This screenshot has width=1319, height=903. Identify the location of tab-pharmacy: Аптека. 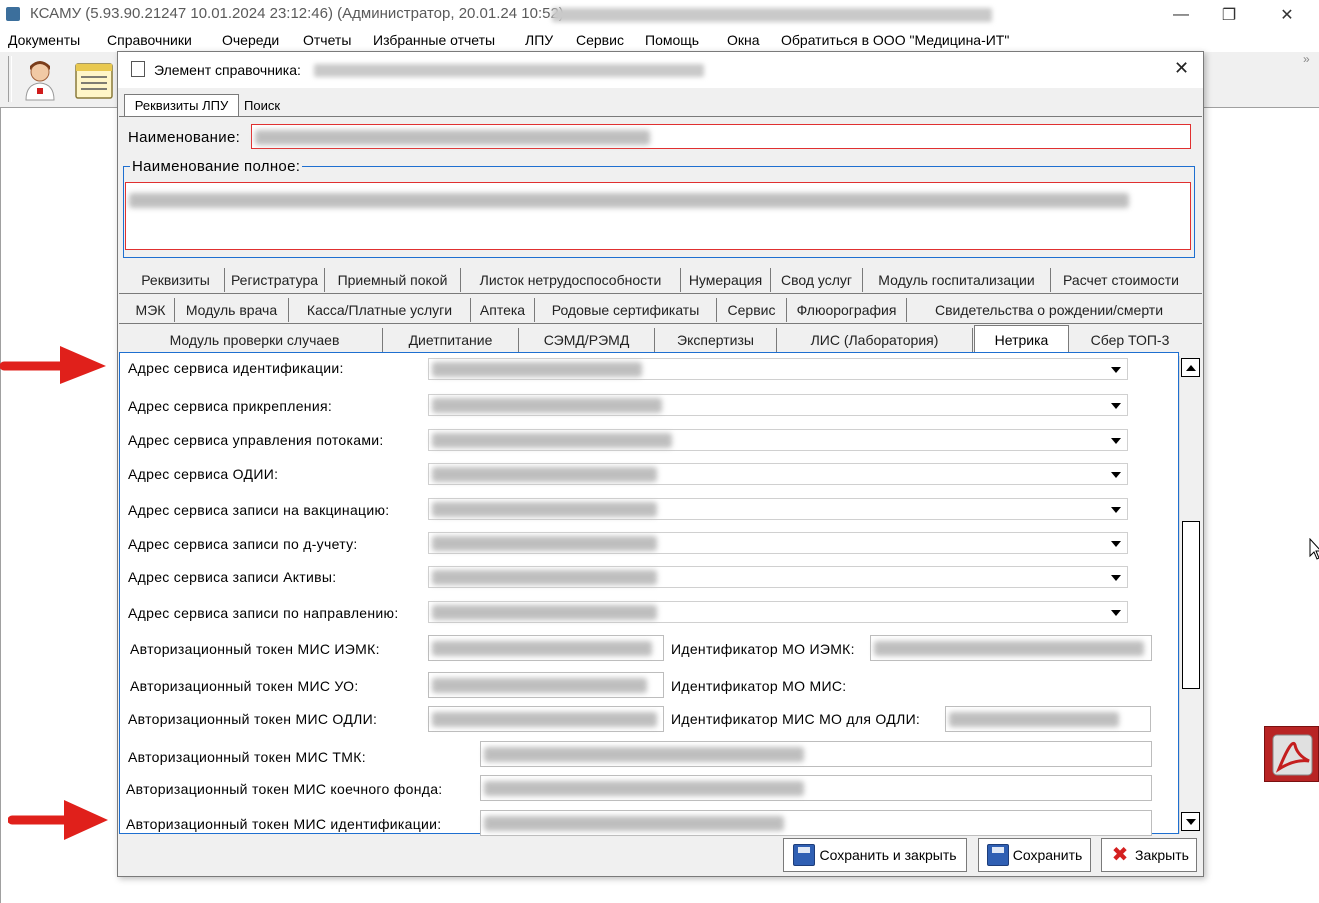
(503, 310).